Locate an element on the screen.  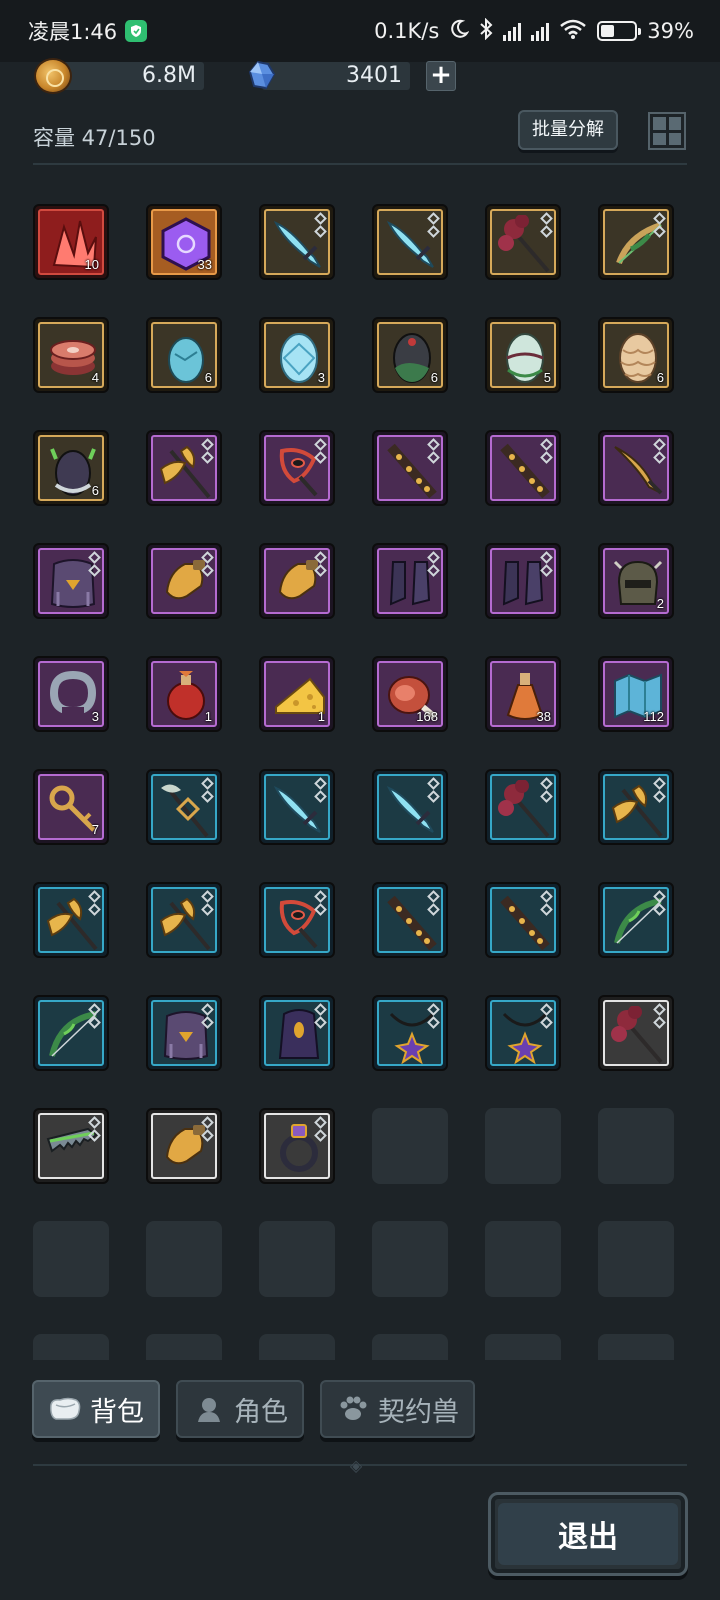
signal-icon is located at coordinates (512, 31).